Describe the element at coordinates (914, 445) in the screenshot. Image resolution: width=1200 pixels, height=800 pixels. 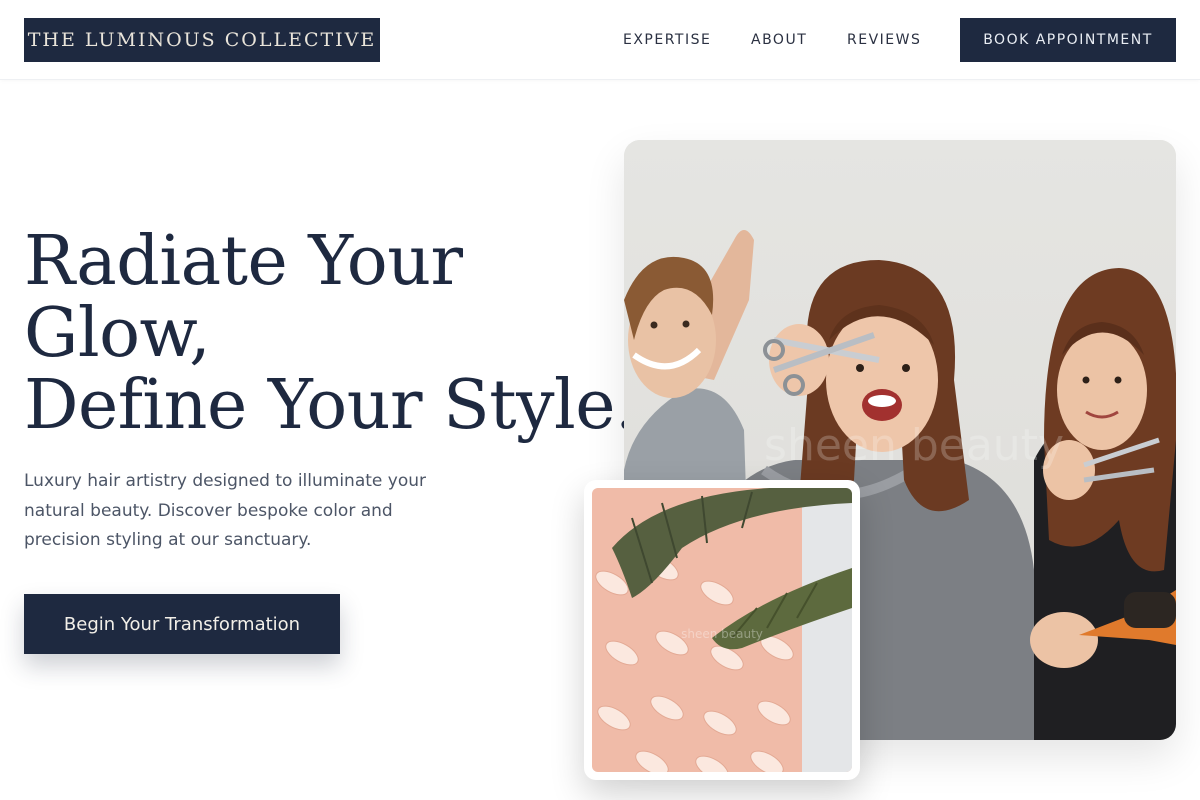
I see `main-photo-watermark: sheen beauty` at that location.